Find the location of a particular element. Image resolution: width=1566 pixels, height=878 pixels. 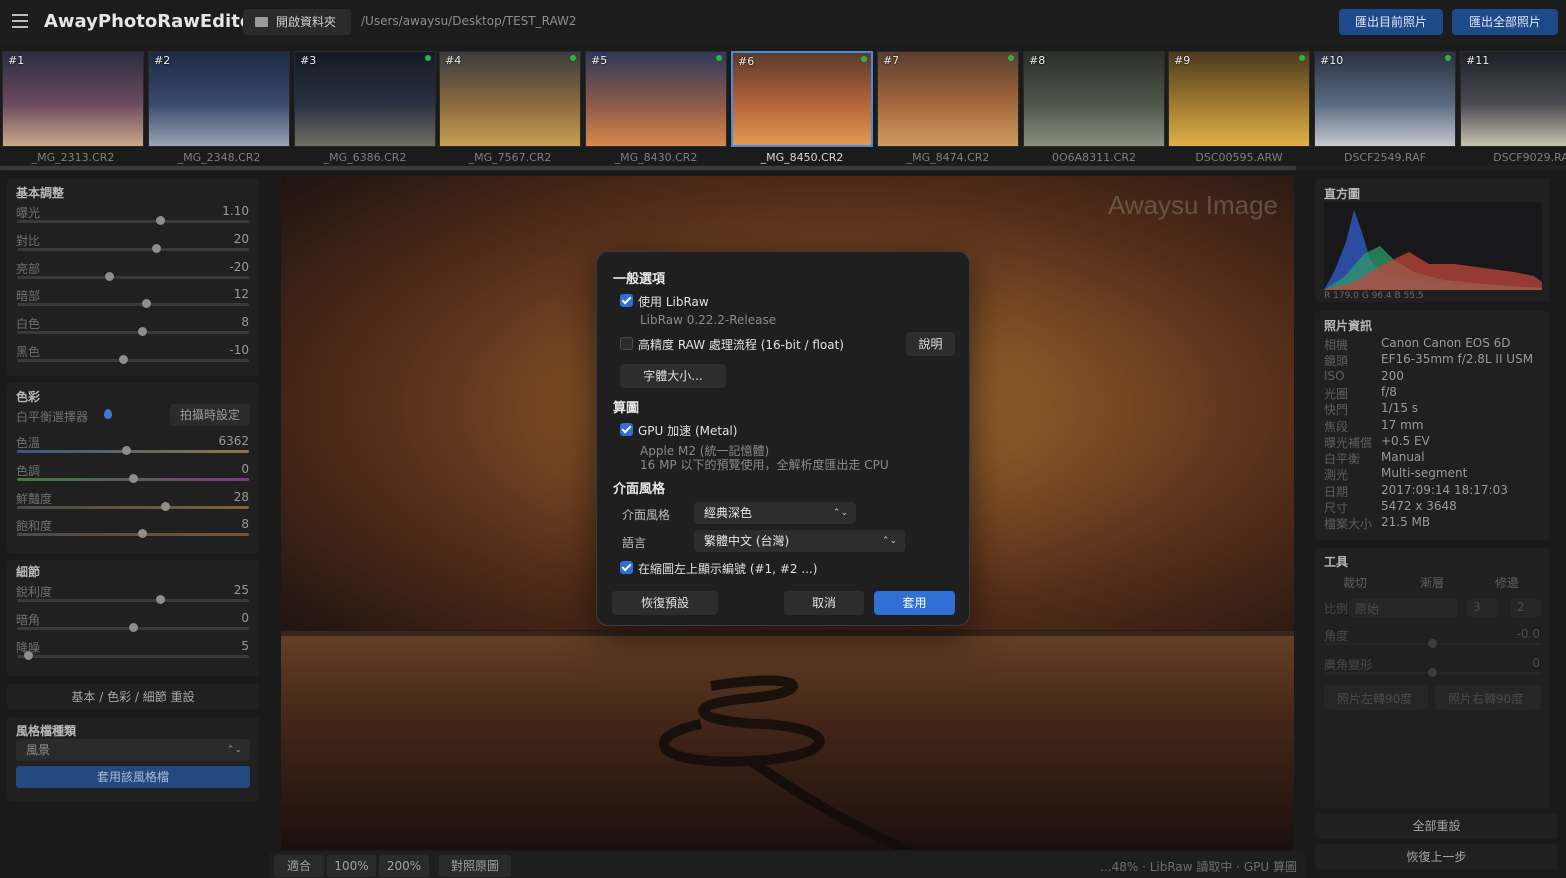

export-all-button: 匯出全部照片 is located at coordinates (1505, 22).